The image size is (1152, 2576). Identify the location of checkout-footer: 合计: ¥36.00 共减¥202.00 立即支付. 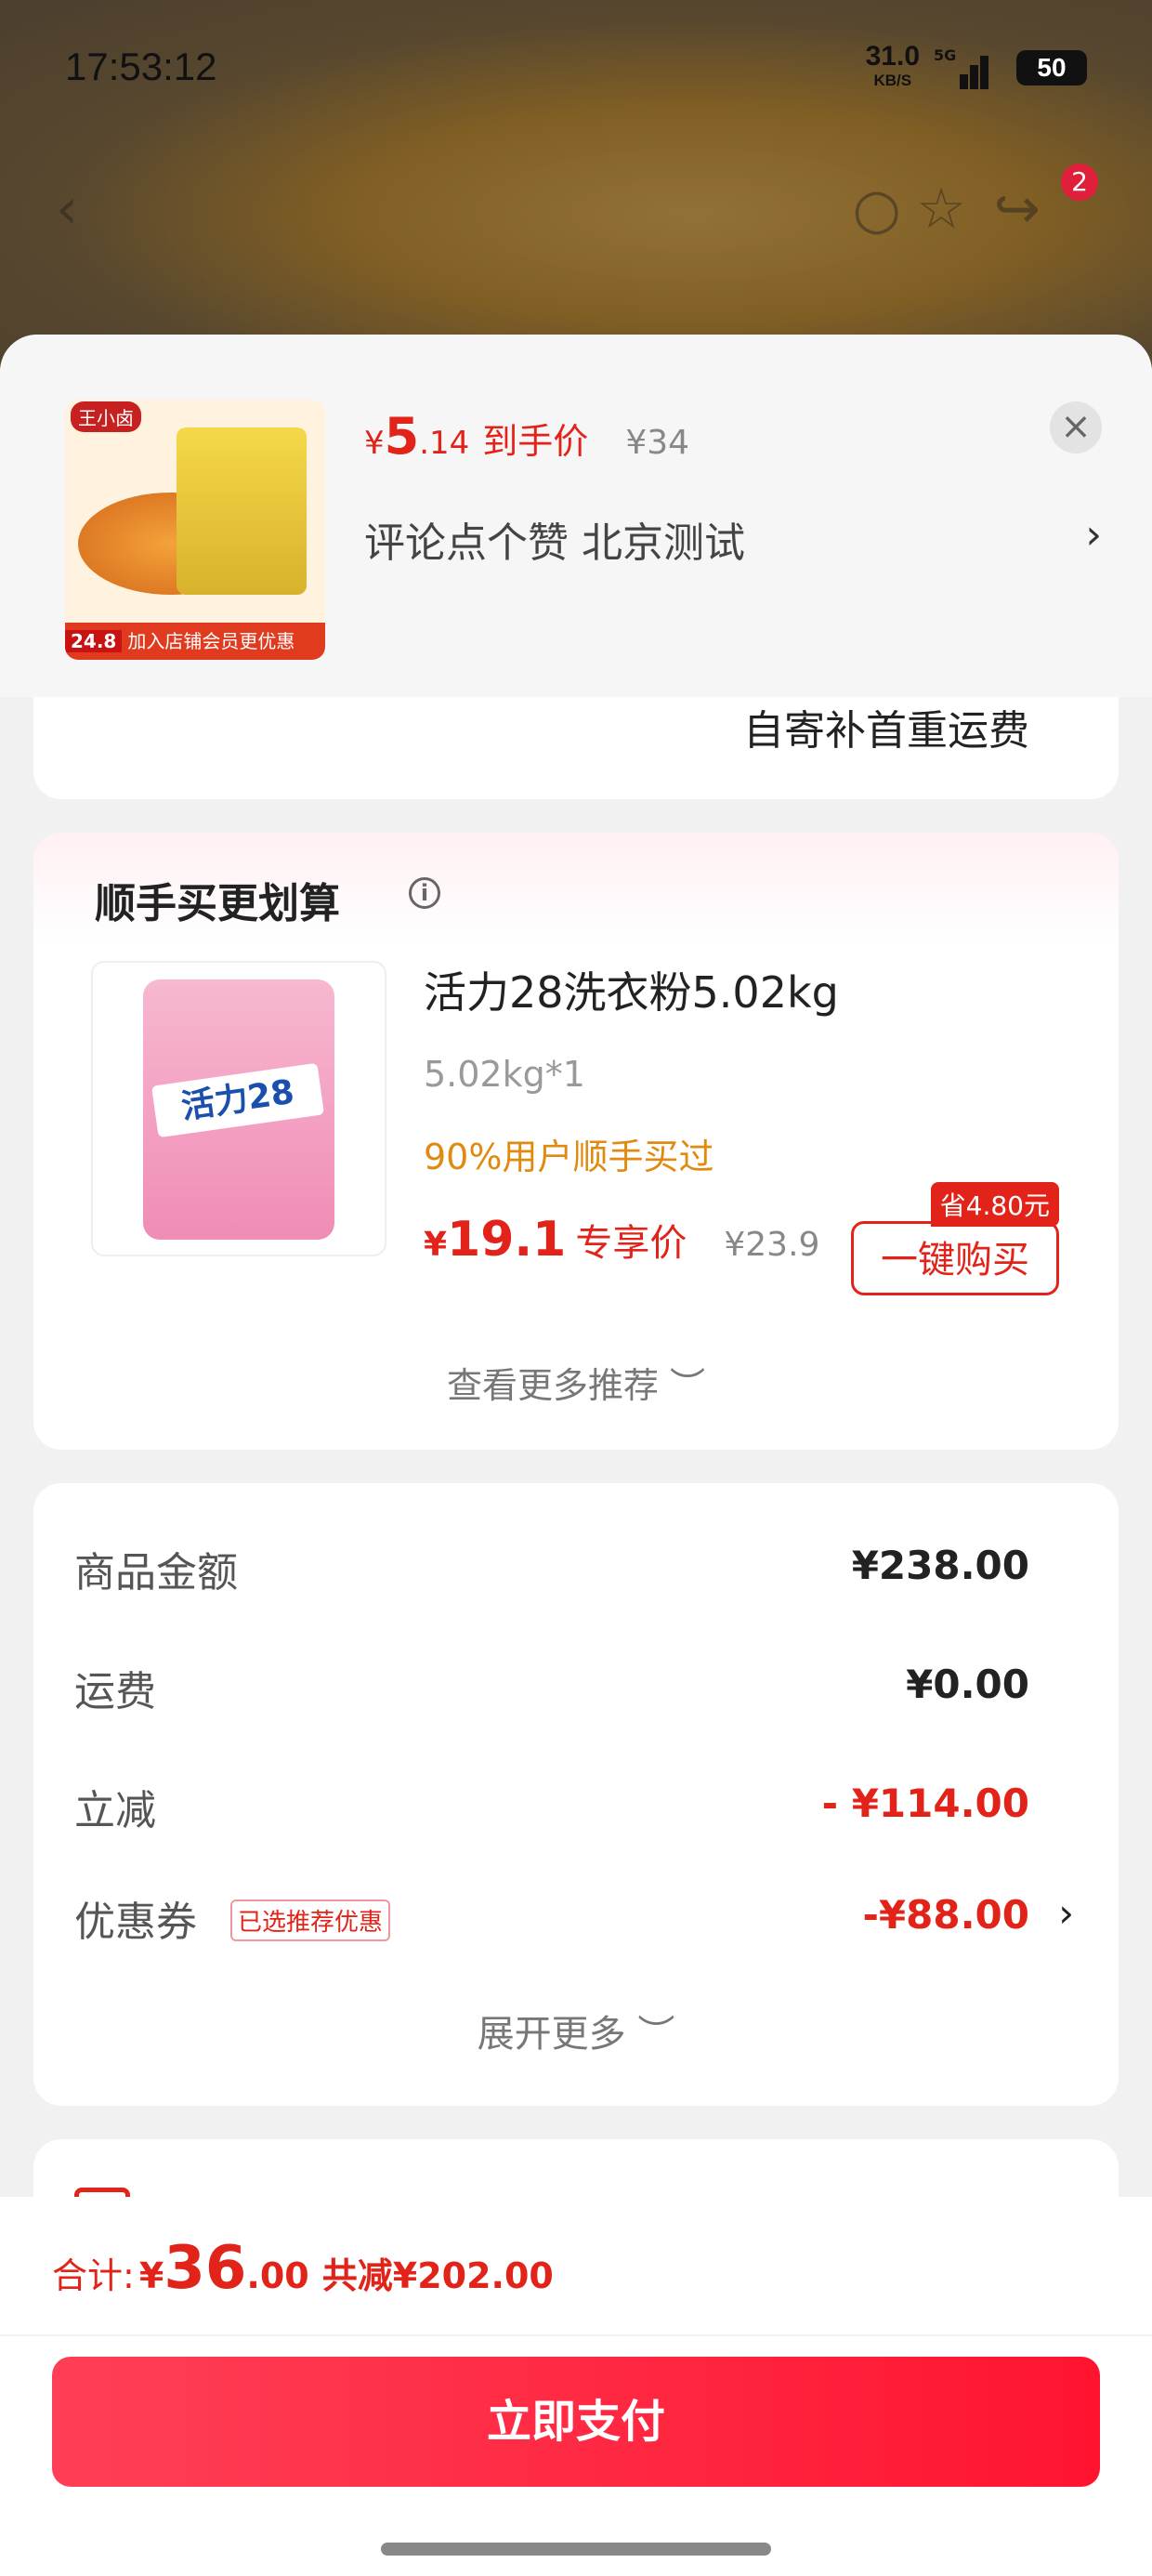
(576, 2386).